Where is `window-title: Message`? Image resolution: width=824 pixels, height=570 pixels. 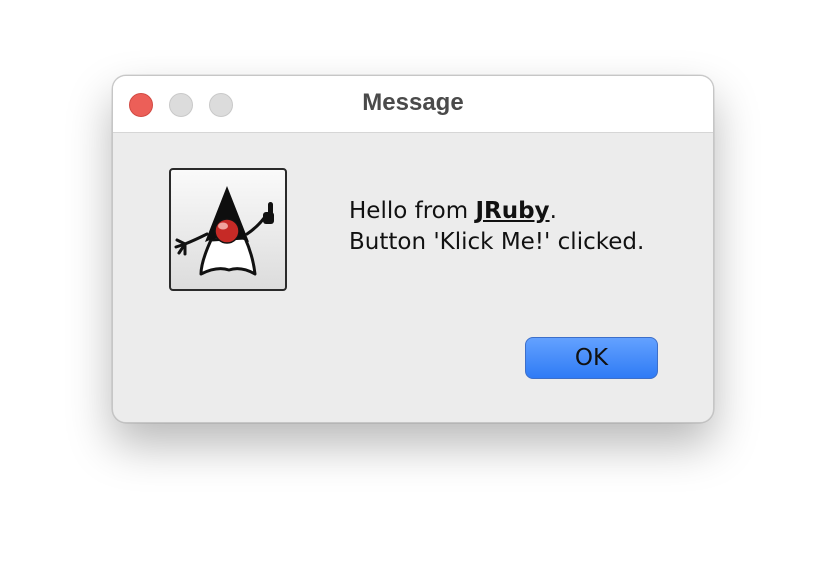
window-title: Message is located at coordinates (413, 102).